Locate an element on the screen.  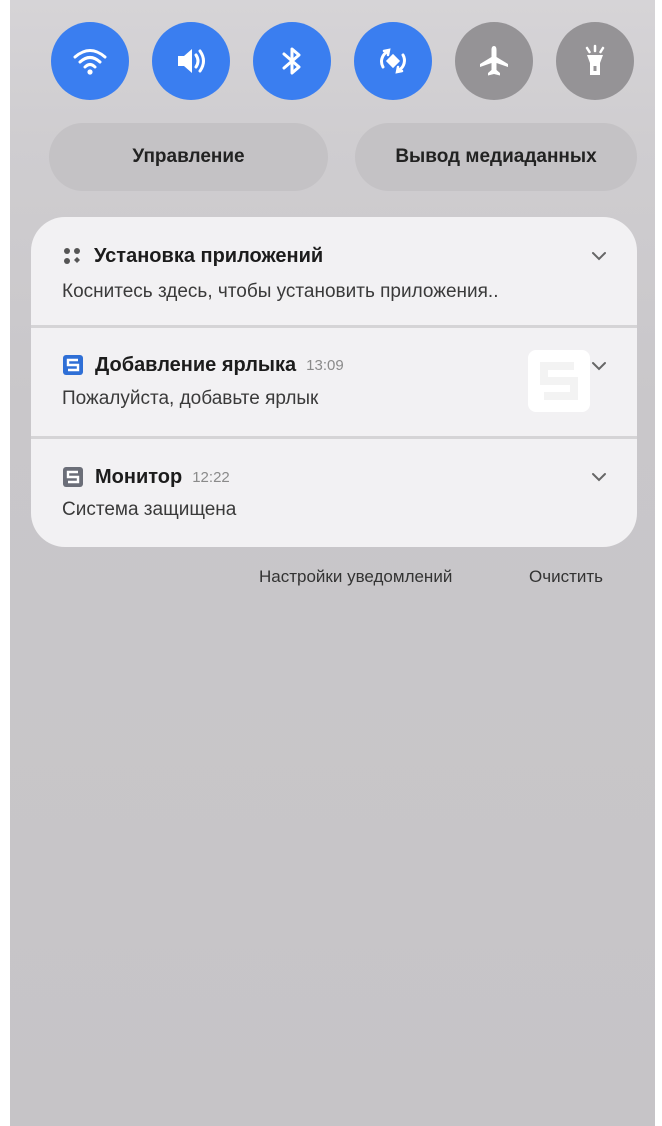
wifi-icon is located at coordinates (90, 62).